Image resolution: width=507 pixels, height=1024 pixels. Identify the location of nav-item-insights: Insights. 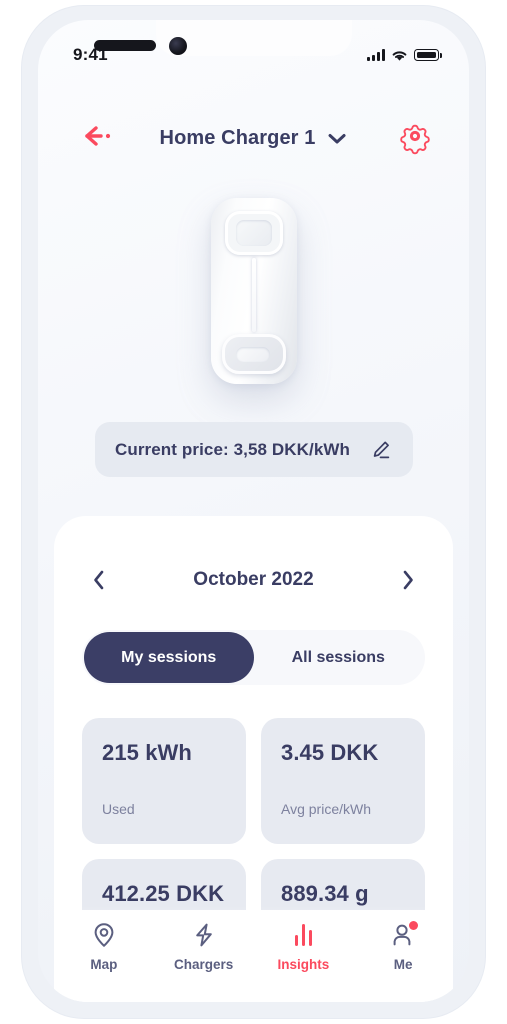
(304, 947).